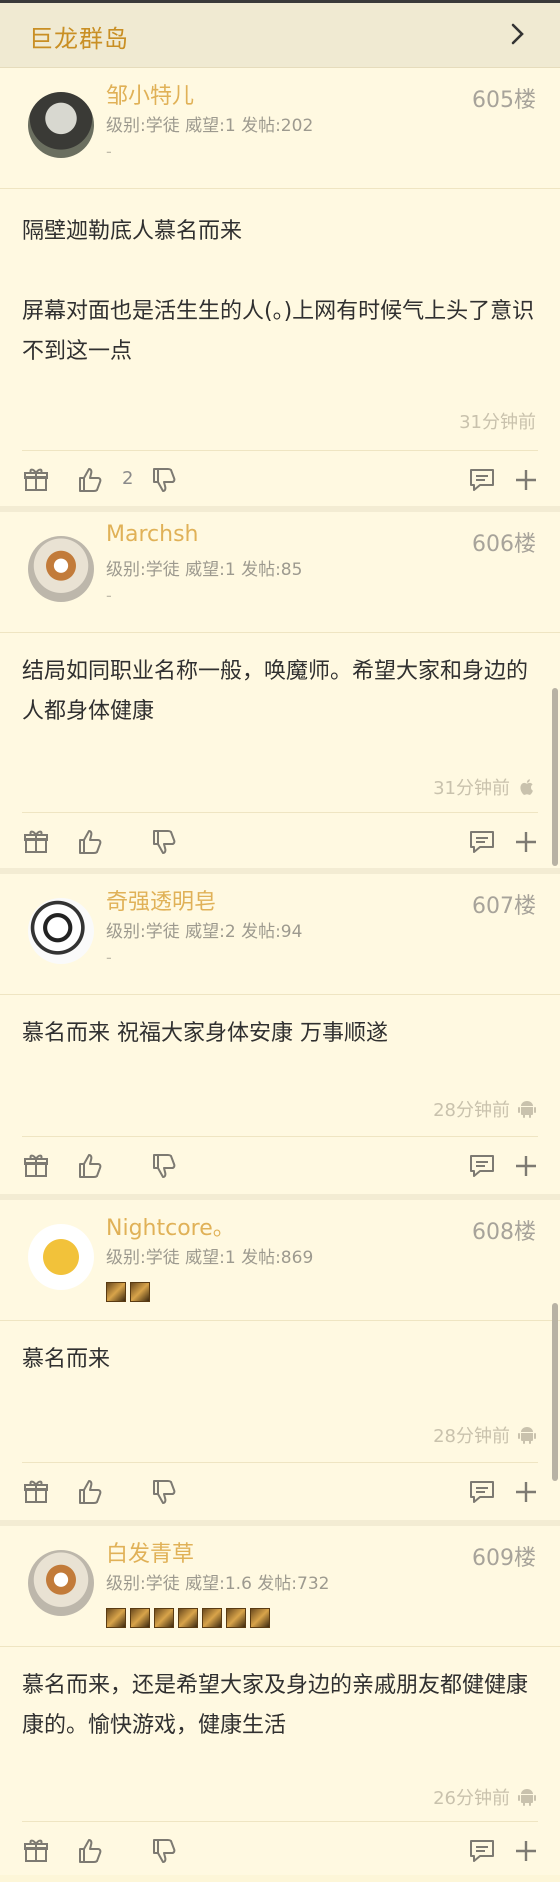 This screenshot has height=1882, width=560. I want to click on username: Marchsh, so click(152, 534).